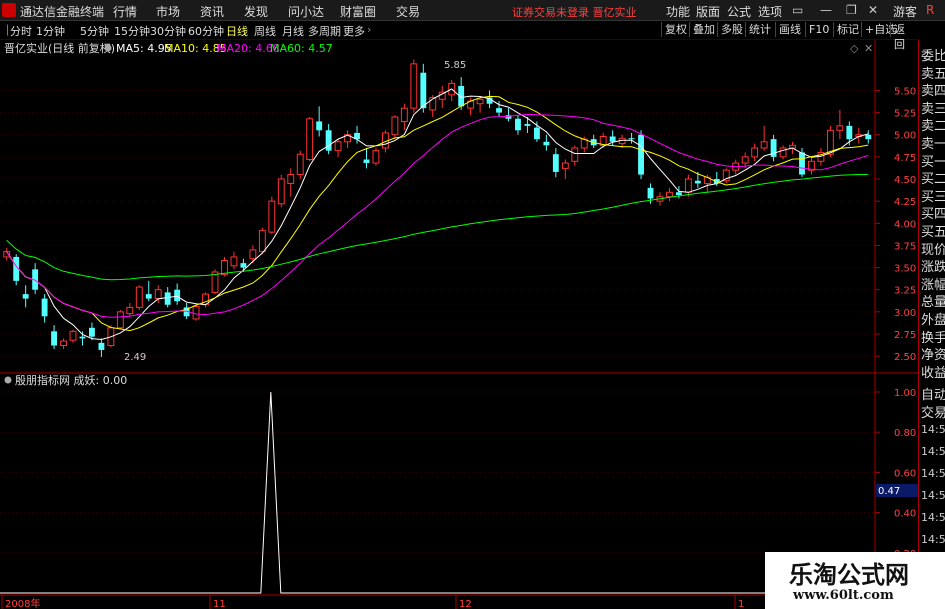 Image resolution: width=945 pixels, height=609 pixels. Describe the element at coordinates (933, 195) in the screenshot. I see `side-panel-item: 买三` at that location.